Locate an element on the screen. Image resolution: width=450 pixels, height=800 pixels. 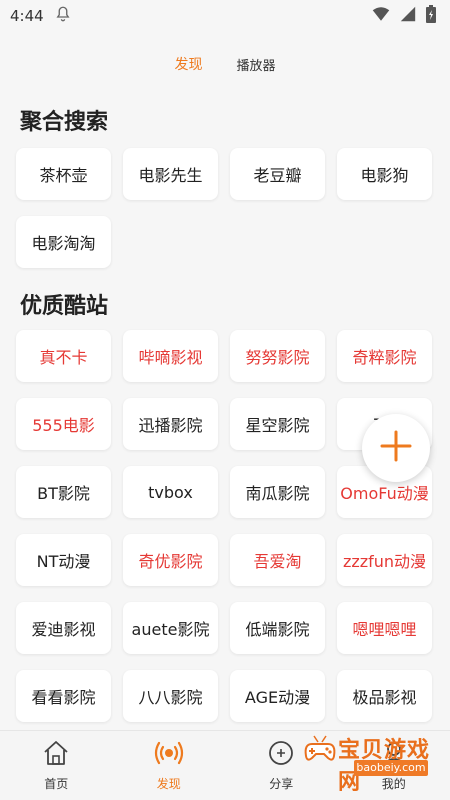
status-bar: 4:44 is located at coordinates (225, 16).